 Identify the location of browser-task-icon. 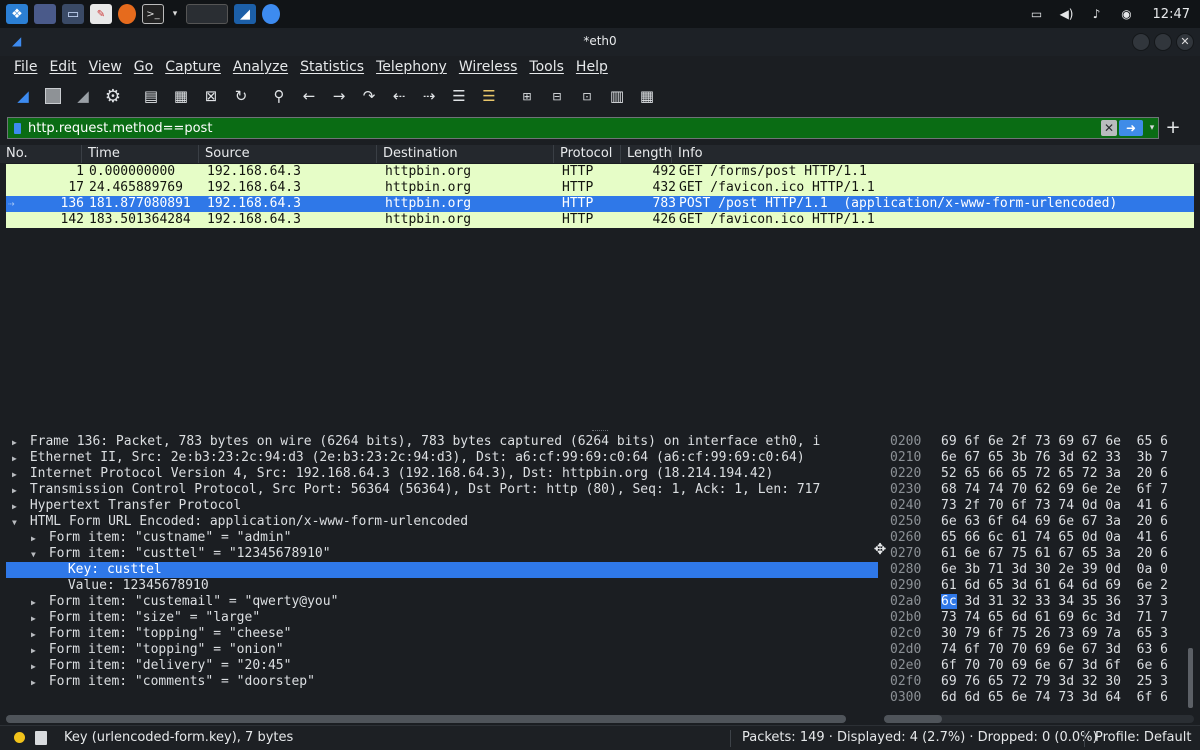
(271, 14).